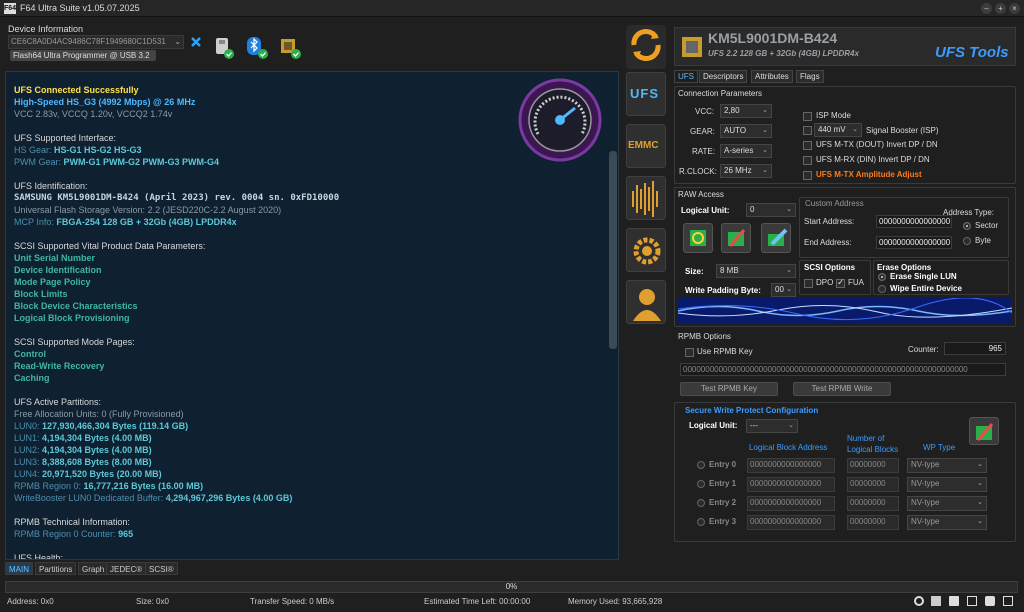 The height and width of the screenshot is (612, 1024). What do you see at coordinates (923, 276) in the screenshot?
I see `erase-single-label: Erase Single LUN` at bounding box center [923, 276].